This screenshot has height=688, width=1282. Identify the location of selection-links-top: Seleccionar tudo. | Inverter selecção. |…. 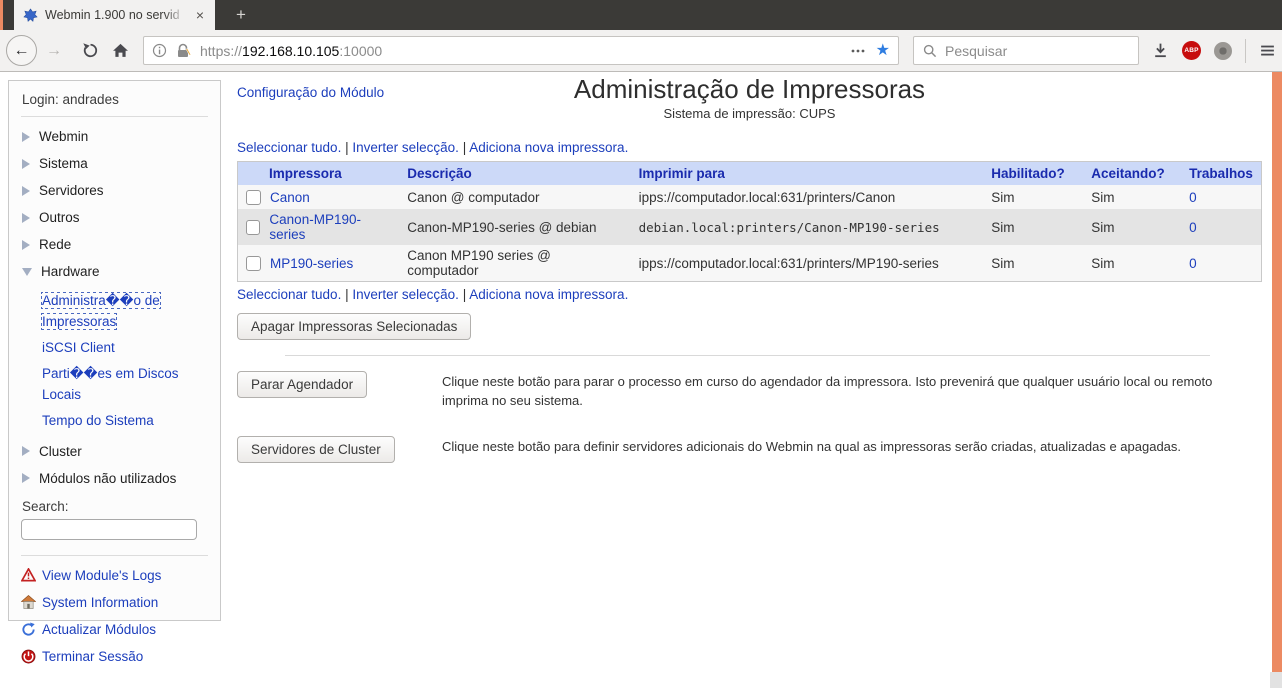
(433, 148).